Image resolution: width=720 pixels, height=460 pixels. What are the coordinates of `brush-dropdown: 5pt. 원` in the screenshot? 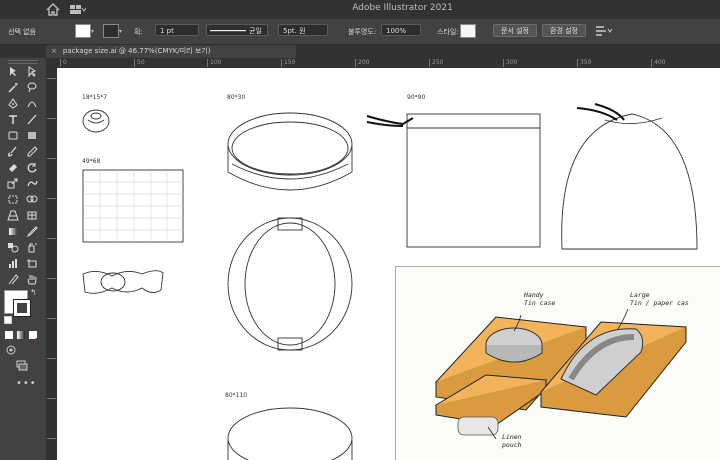 It's located at (303, 30).